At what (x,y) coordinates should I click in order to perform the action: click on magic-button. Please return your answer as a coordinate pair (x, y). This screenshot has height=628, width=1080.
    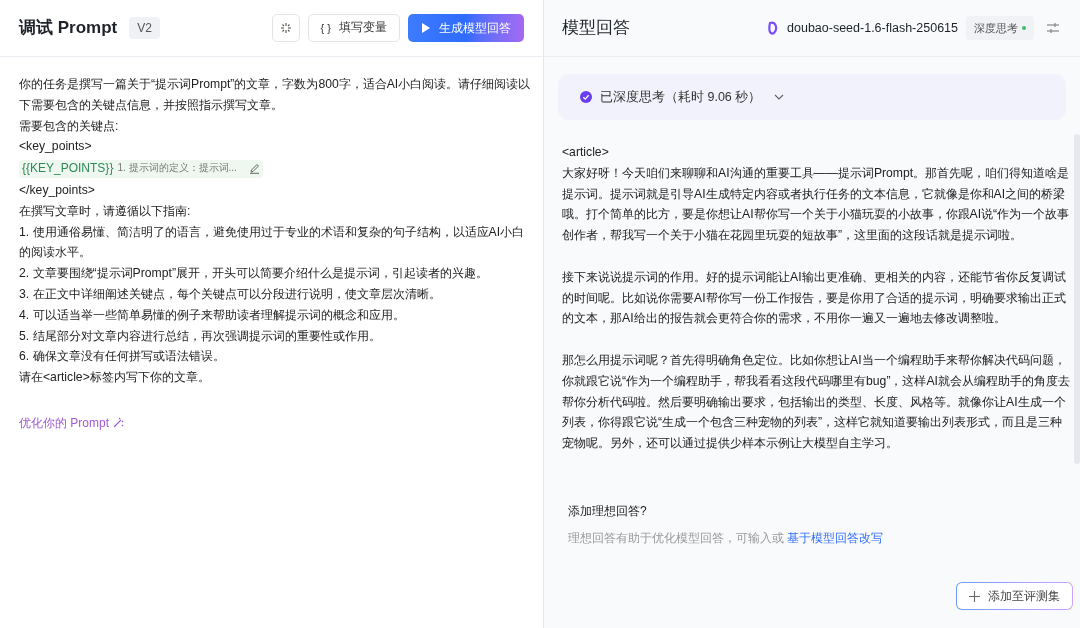
    Looking at the image, I should click on (285, 28).